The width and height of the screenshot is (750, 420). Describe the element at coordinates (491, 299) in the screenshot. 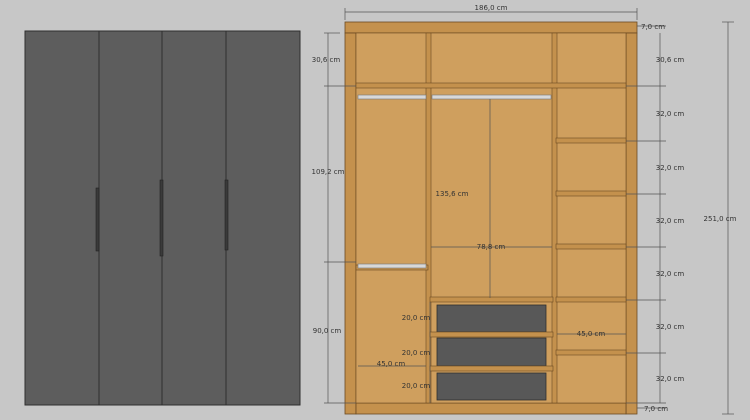

I see `middle-drawer-top-shelf` at that location.